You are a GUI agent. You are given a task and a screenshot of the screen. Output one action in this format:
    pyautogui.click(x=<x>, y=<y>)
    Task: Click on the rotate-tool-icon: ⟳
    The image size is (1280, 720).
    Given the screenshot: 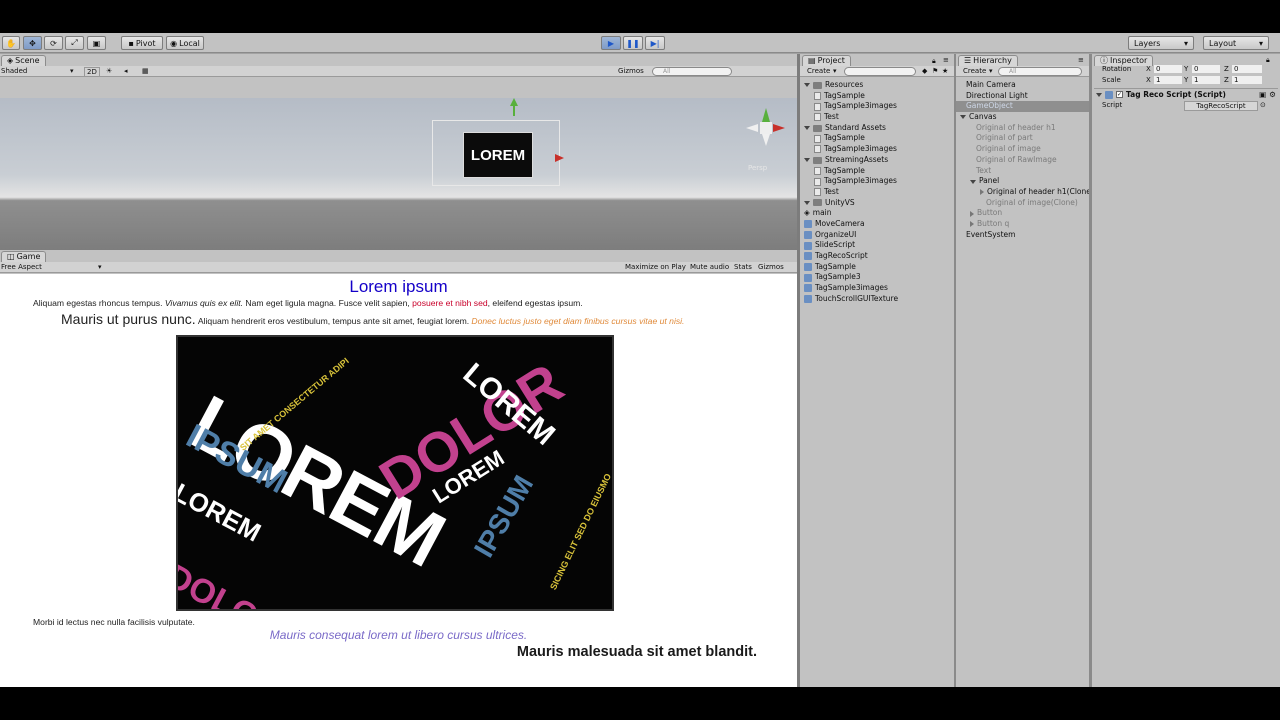 What is the action you would take?
    pyautogui.click(x=53, y=43)
    